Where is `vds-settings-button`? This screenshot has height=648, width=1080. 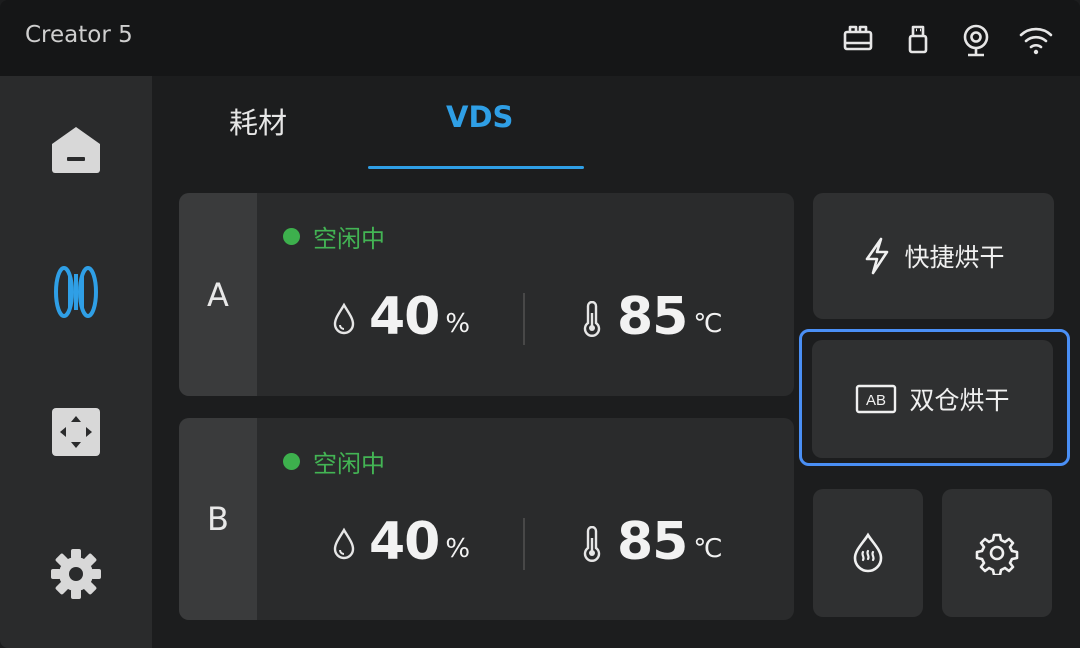 vds-settings-button is located at coordinates (997, 553).